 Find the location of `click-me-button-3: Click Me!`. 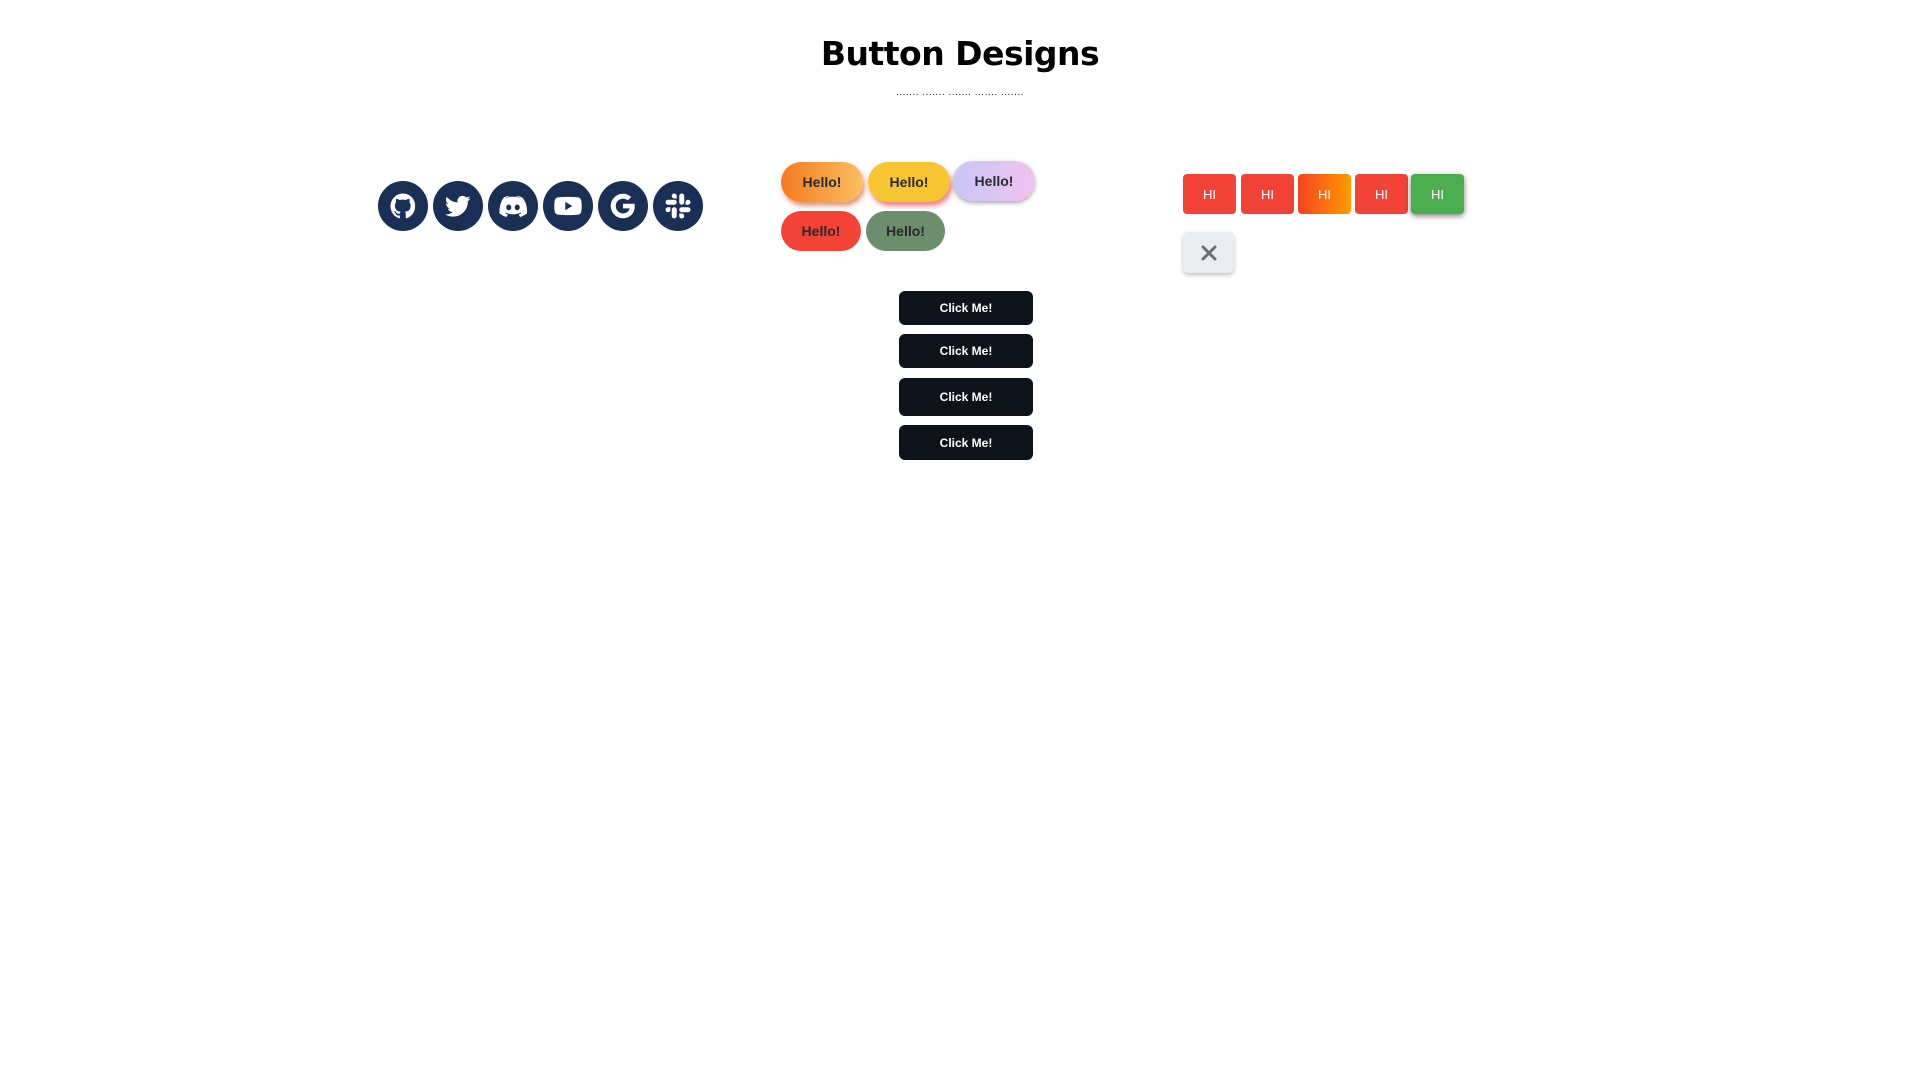

click-me-button-3: Click Me! is located at coordinates (966, 397).